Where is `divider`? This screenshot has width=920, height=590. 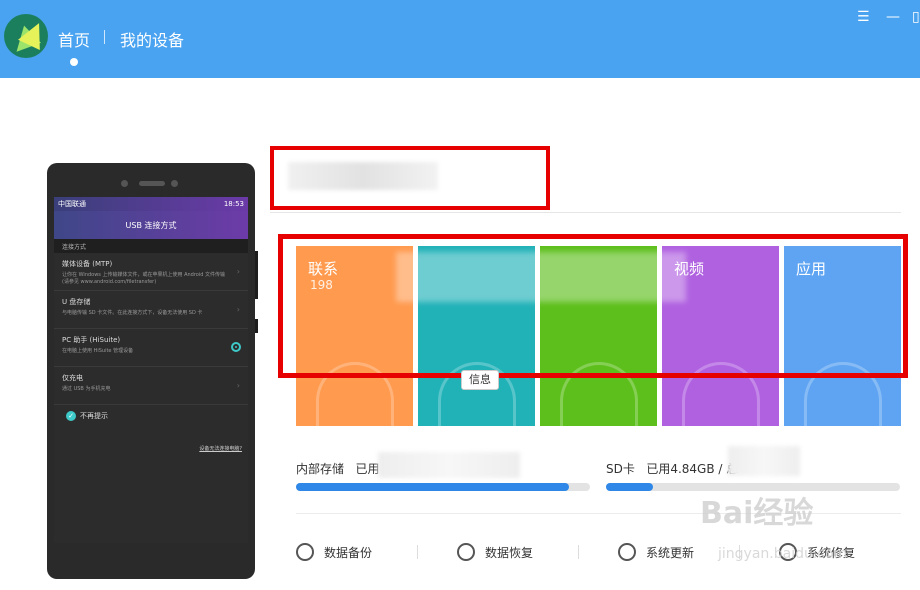 divider is located at coordinates (585, 212).